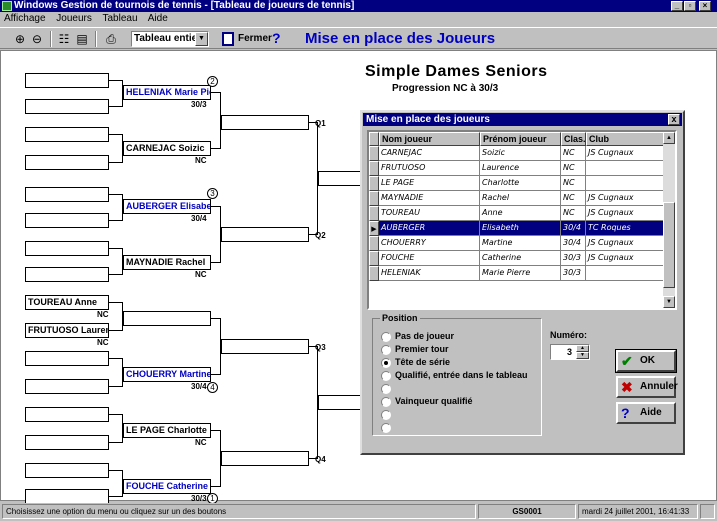 This screenshot has height=521, width=717. I want to click on cell-prenom: Soizic, so click(520, 153).